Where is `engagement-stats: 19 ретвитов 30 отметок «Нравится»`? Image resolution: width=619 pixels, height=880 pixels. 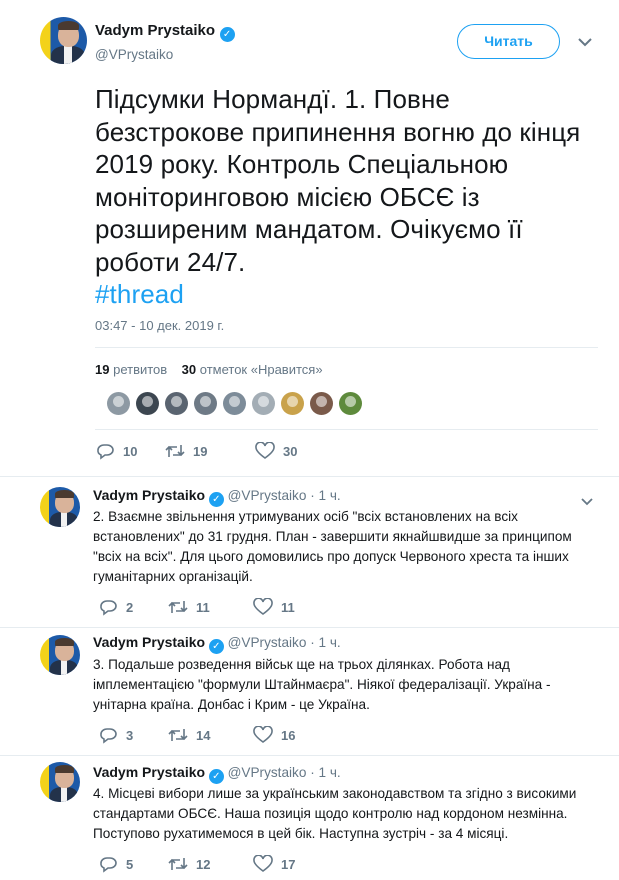 engagement-stats: 19 ретвитов 30 отметок «Нравится» is located at coordinates (209, 369).